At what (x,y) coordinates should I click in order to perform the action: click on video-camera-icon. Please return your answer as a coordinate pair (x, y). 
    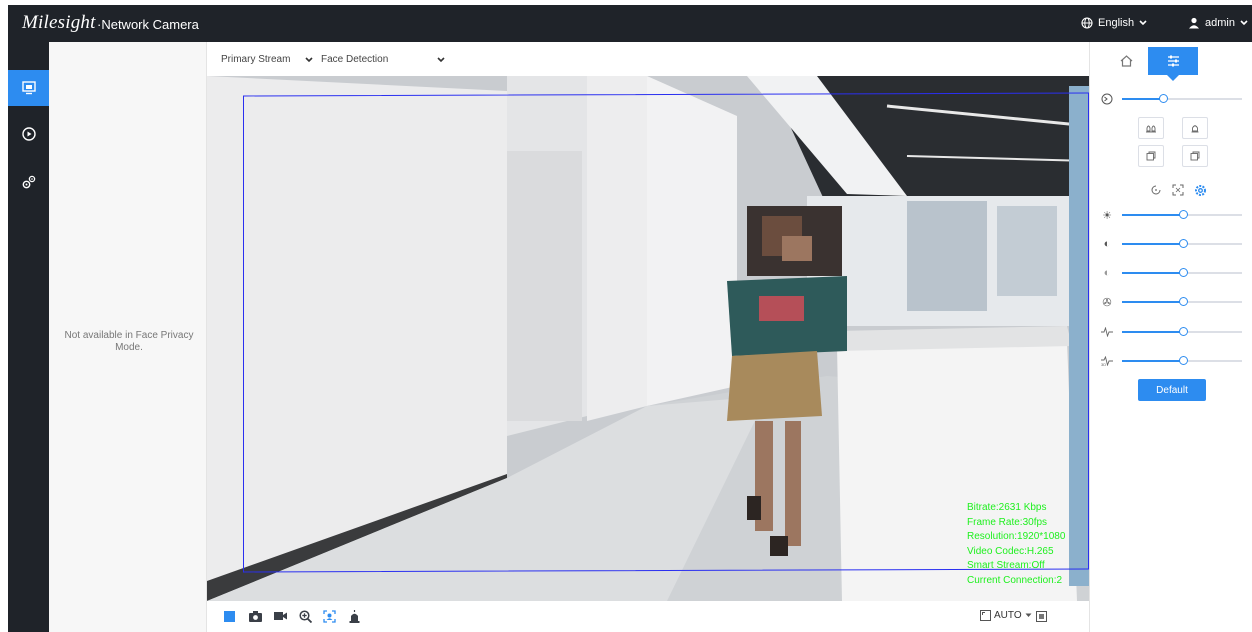
    Looking at the image, I should click on (280, 616).